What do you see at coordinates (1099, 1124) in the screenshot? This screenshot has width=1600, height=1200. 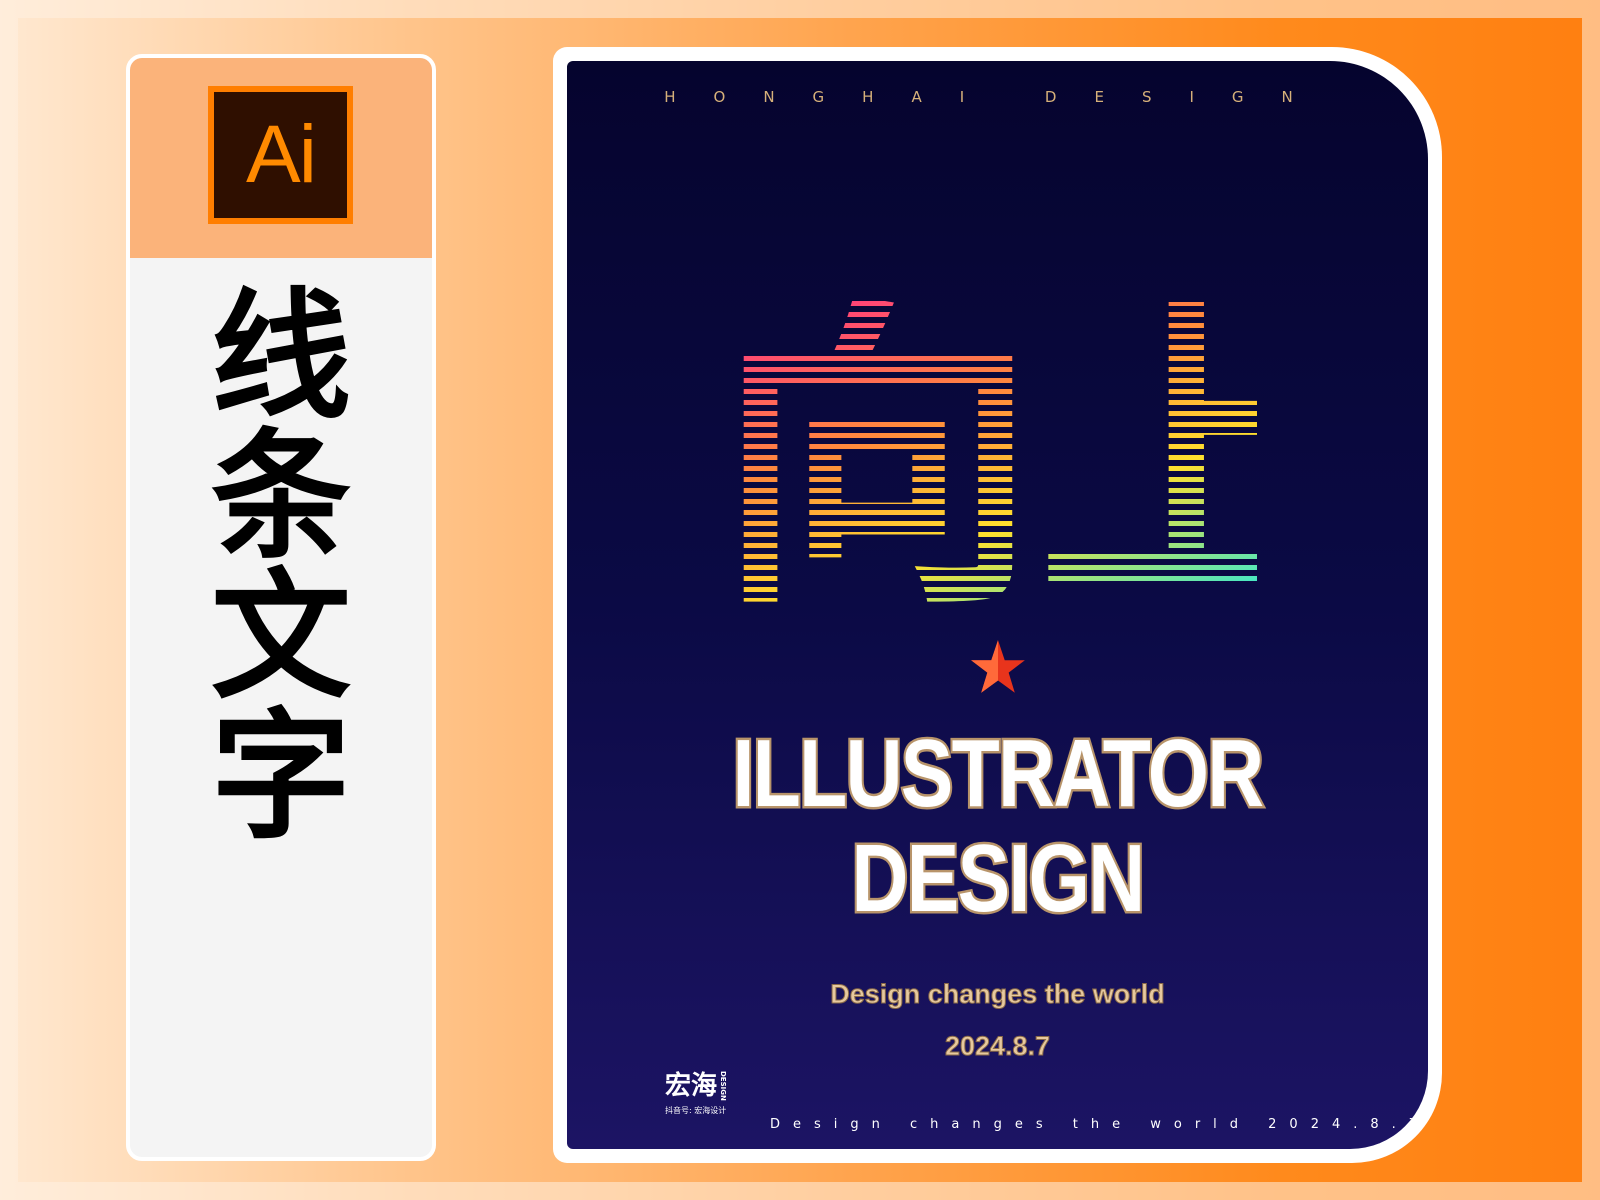 I see `footer-text: Design changes the world 2024.8.7` at bounding box center [1099, 1124].